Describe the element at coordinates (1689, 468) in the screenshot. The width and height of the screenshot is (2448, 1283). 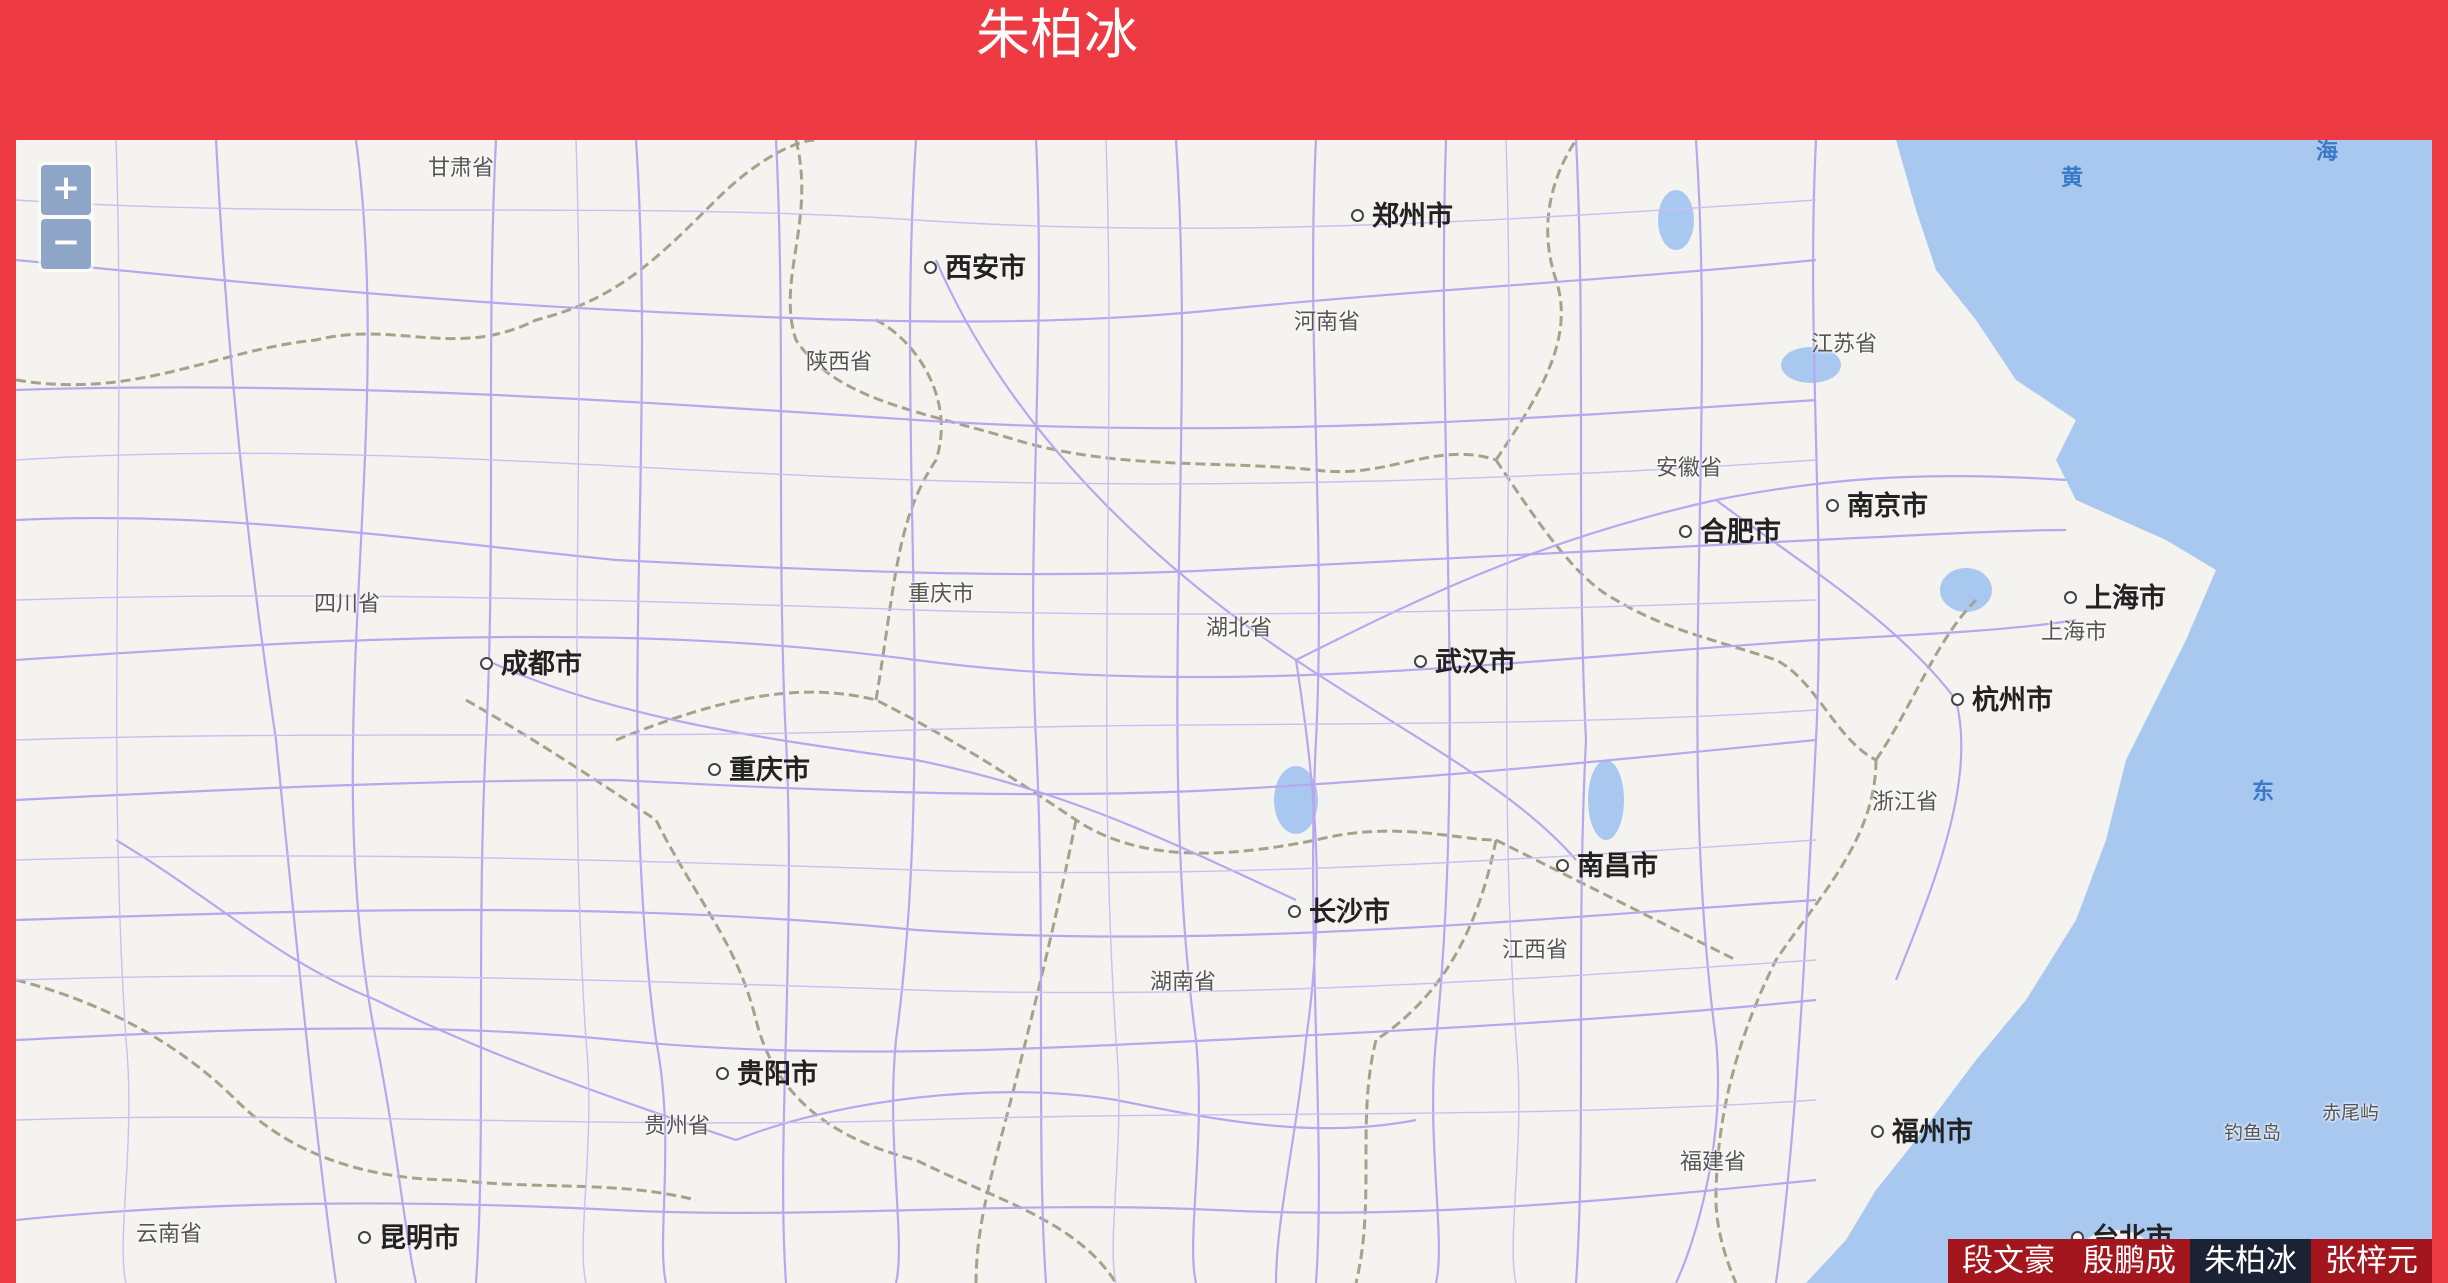
I see `province-label: 安徽省` at that location.